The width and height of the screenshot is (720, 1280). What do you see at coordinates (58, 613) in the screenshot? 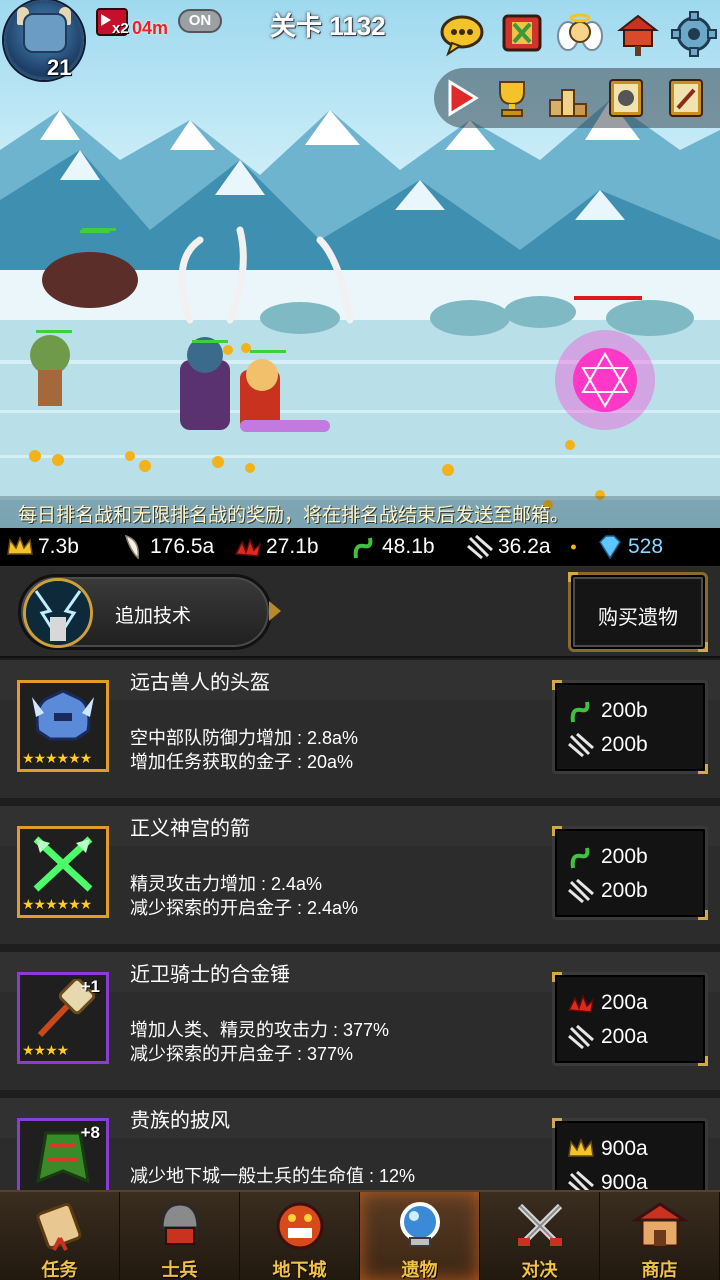
I see `lightning-tower-icon` at bounding box center [58, 613].